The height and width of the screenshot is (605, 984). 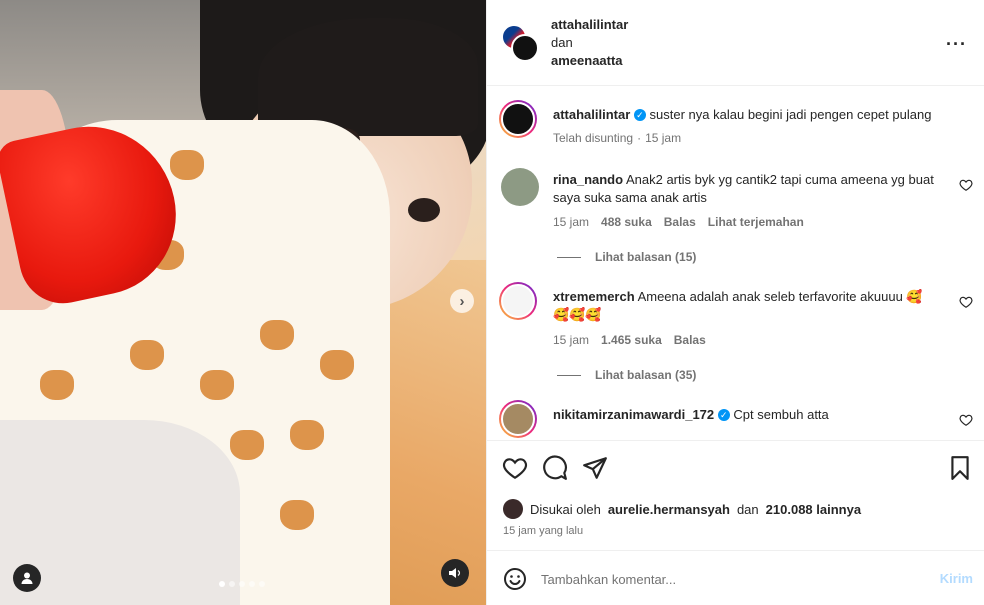 I want to click on post-timestamp: 15 jam yang lalu, so click(x=543, y=531).